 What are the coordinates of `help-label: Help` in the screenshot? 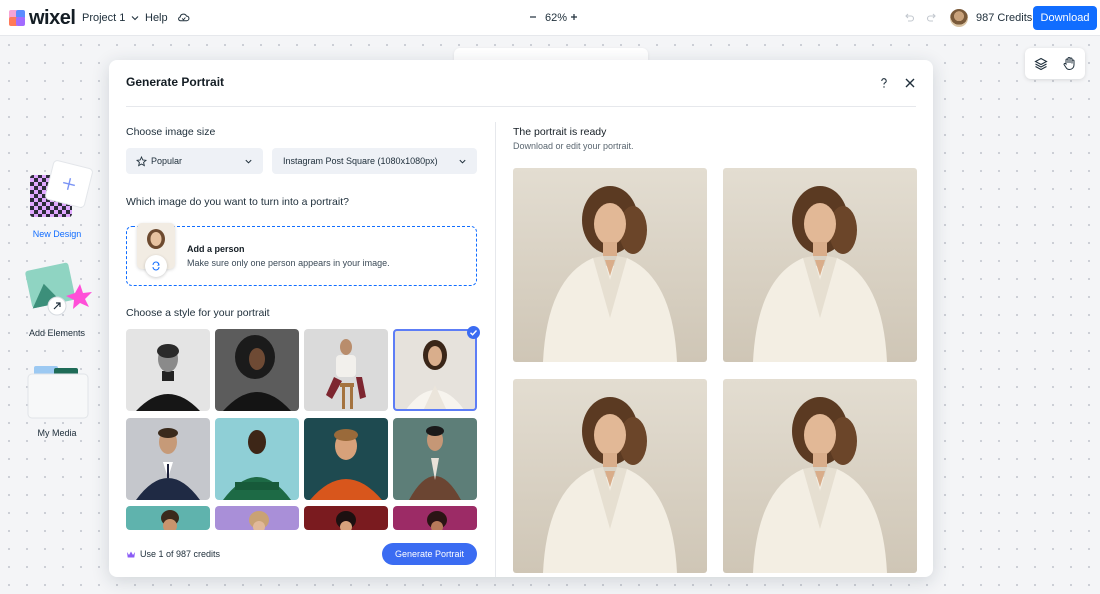 It's located at (156, 18).